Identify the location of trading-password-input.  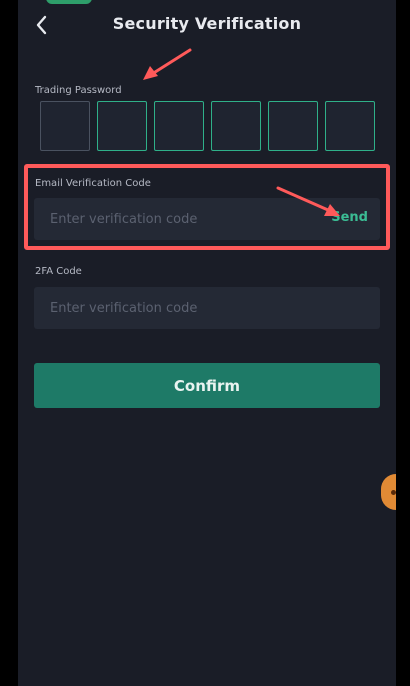
(209, 127).